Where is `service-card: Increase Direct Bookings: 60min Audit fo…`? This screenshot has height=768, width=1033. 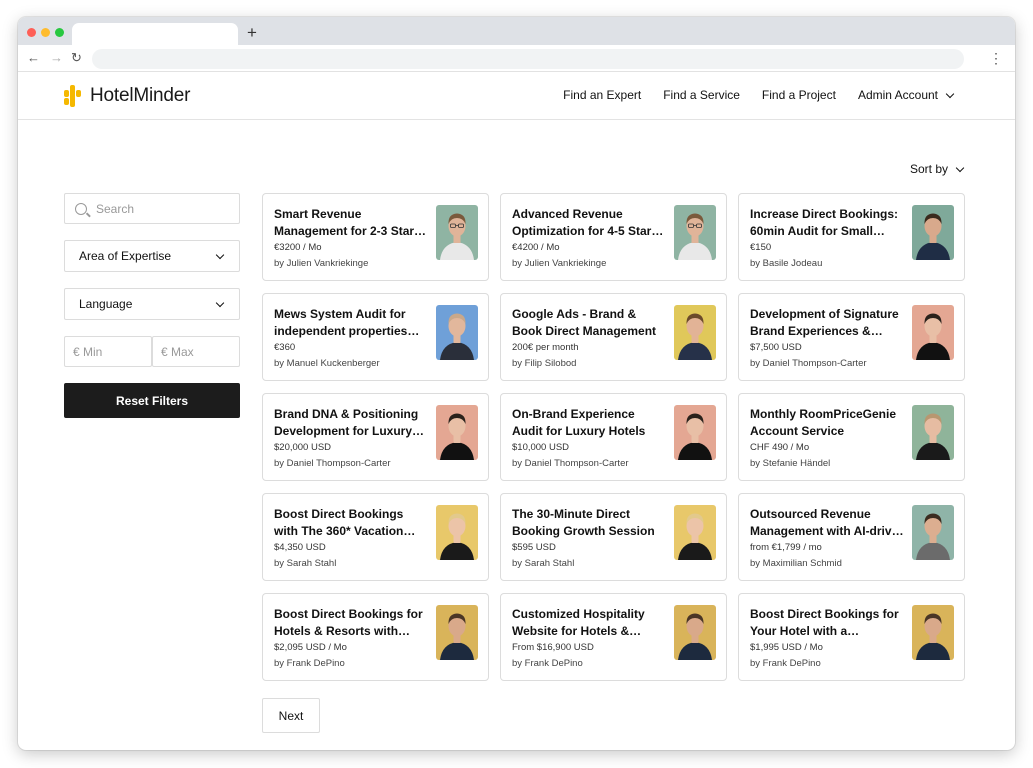 service-card: Increase Direct Bookings: 60min Audit fo… is located at coordinates (851, 237).